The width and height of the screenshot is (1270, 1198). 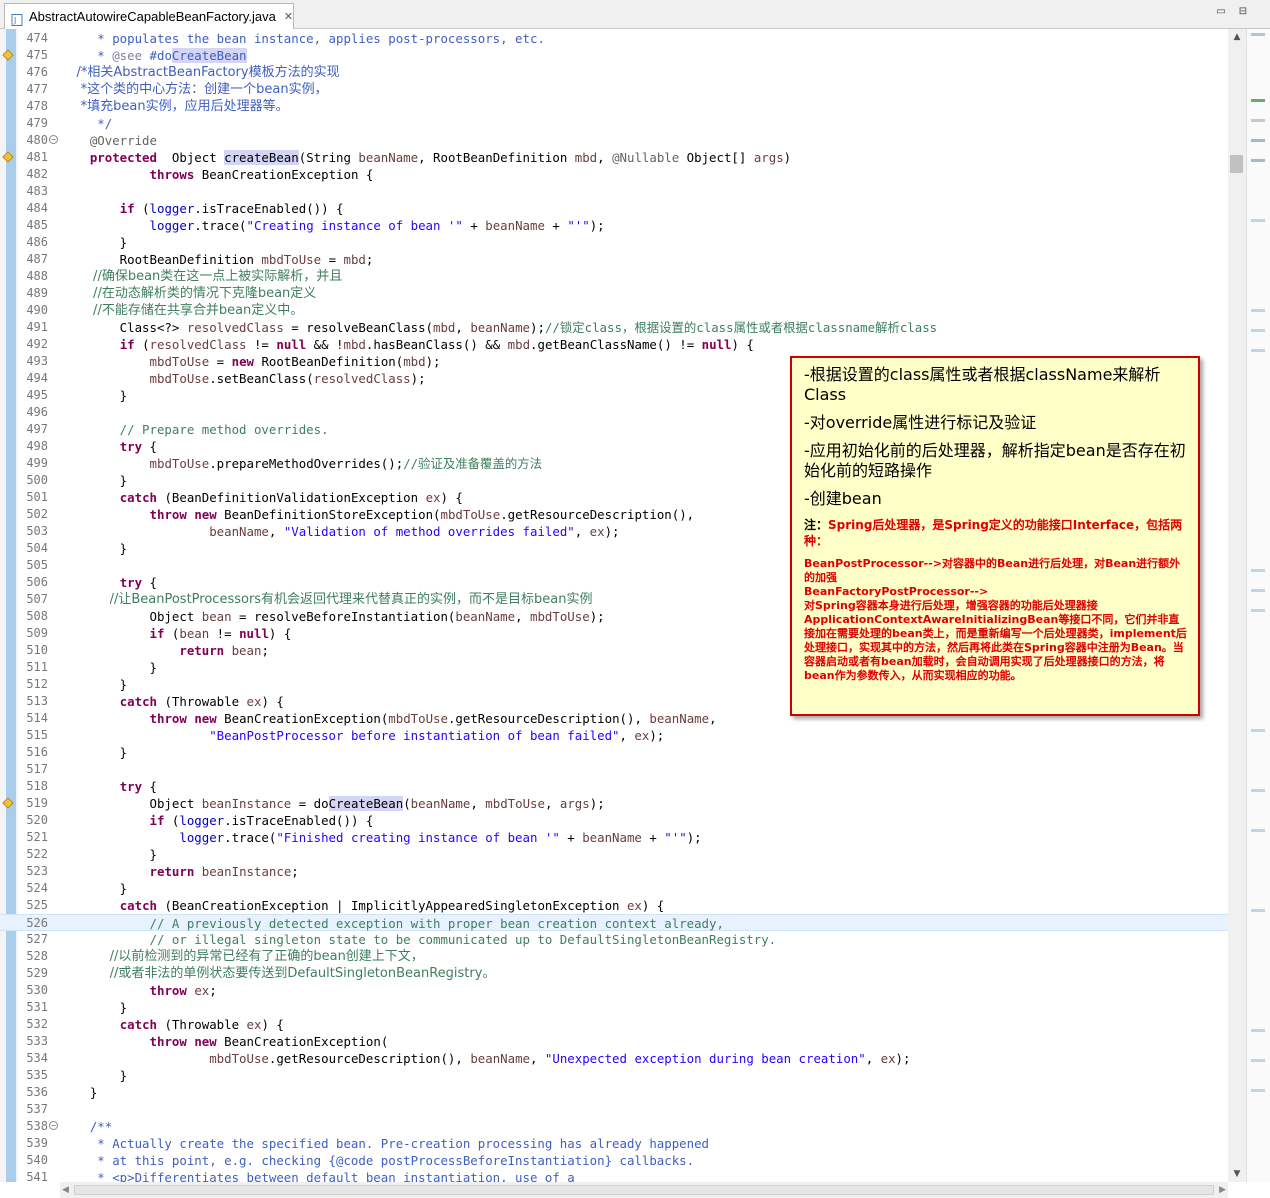 I want to click on code-text: *这个类的中心方法：创建一个bean实例，, so click(x=194, y=89).